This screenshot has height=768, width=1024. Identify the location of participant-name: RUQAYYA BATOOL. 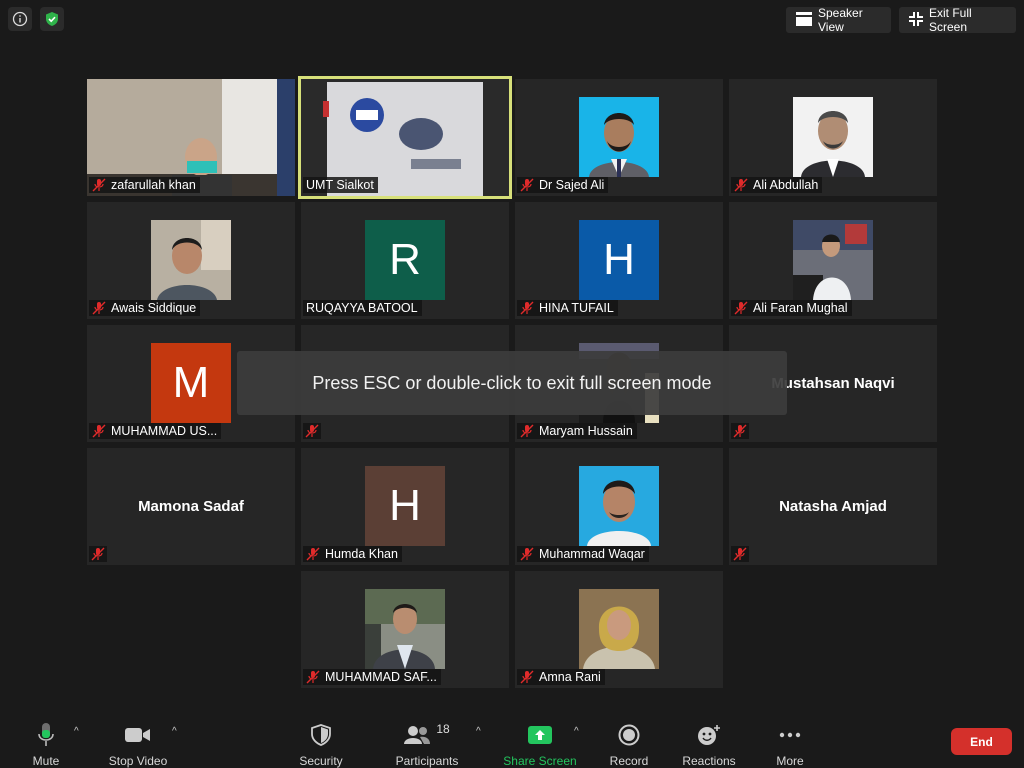
(362, 308).